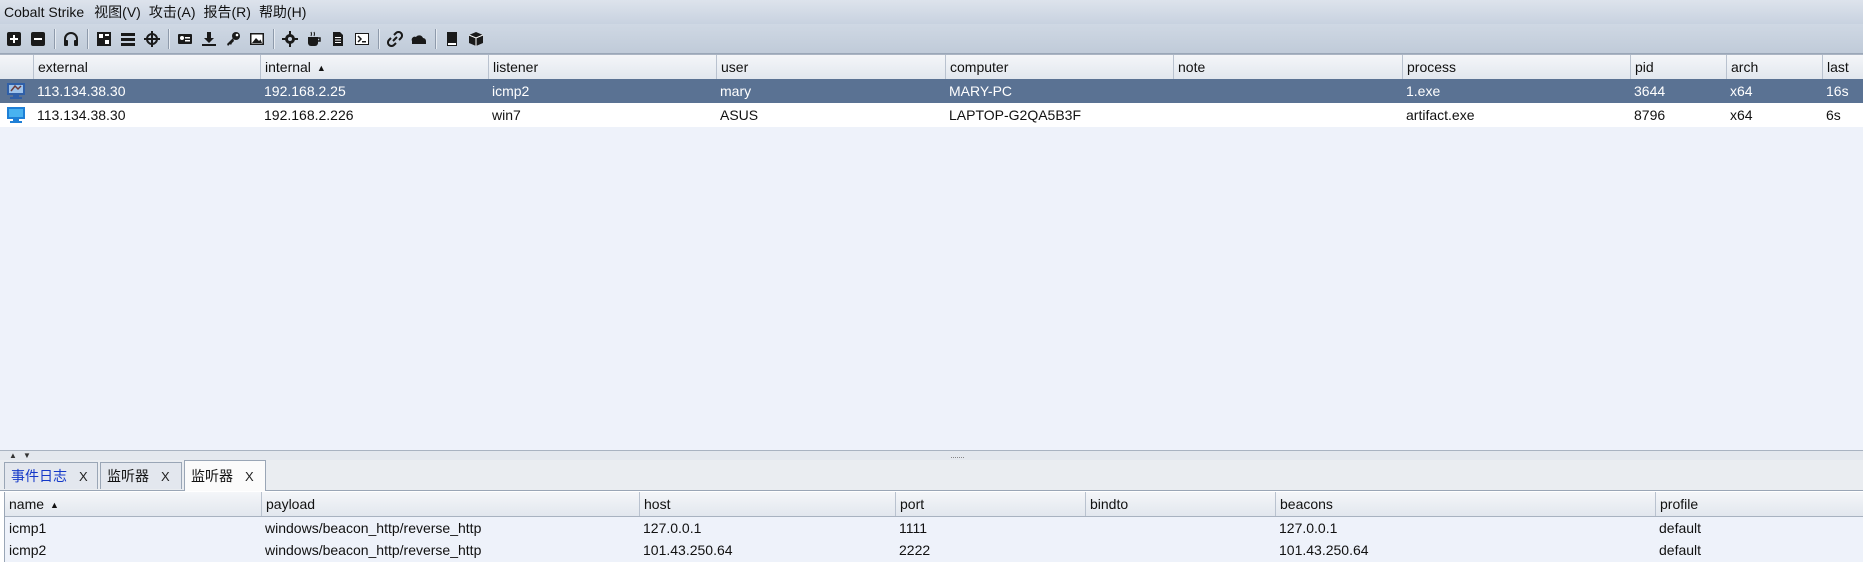 This screenshot has height=562, width=1863. What do you see at coordinates (1833, 115) in the screenshot?
I see `cell-last: 6s` at bounding box center [1833, 115].